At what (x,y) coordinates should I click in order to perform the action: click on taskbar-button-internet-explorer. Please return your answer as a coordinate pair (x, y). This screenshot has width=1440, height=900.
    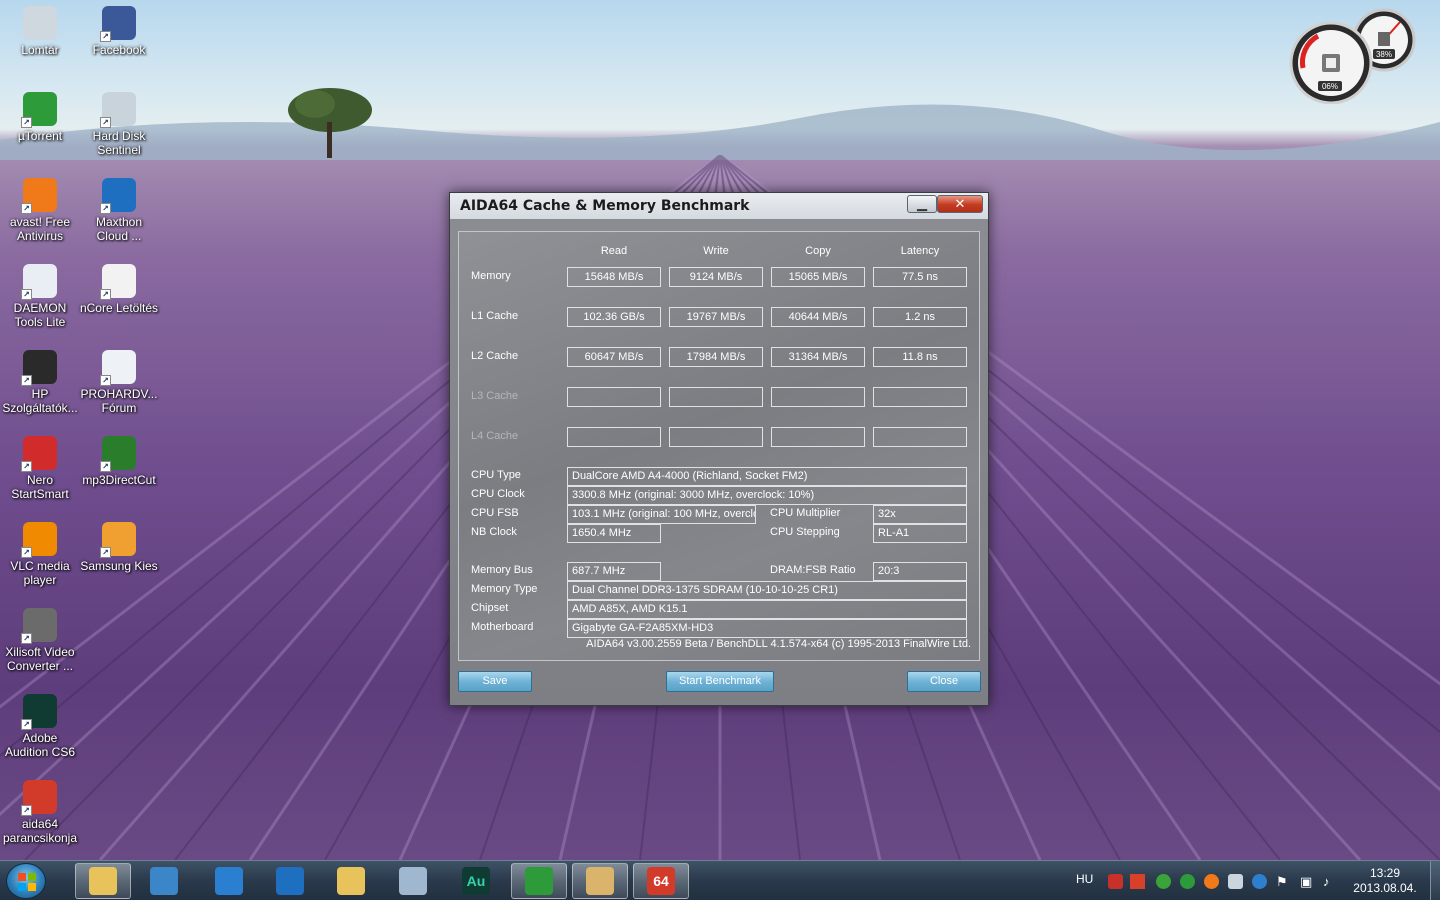
    Looking at the image, I should click on (229, 881).